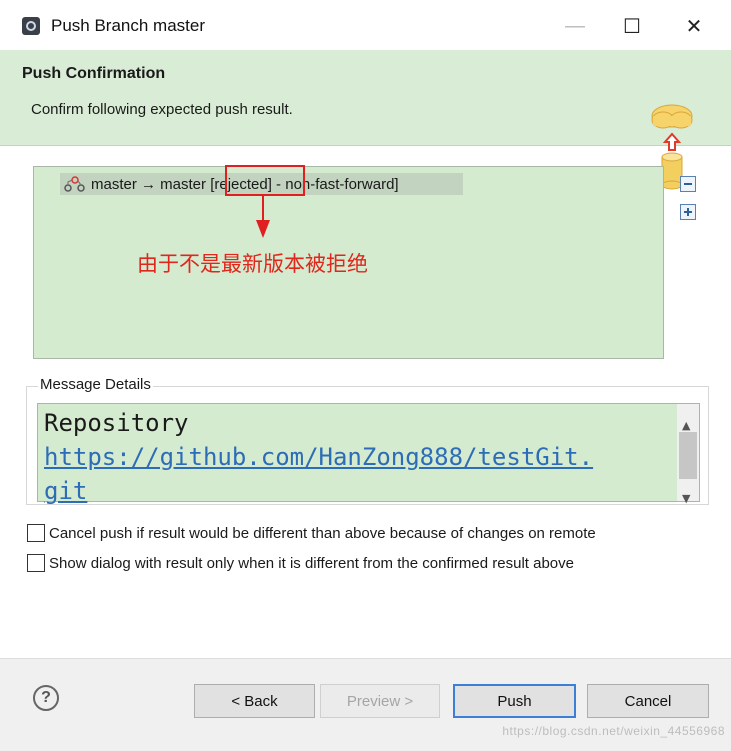 Image resolution: width=731 pixels, height=751 pixels. Describe the element at coordinates (263, 209) in the screenshot. I see `annotation-arrow` at that location.